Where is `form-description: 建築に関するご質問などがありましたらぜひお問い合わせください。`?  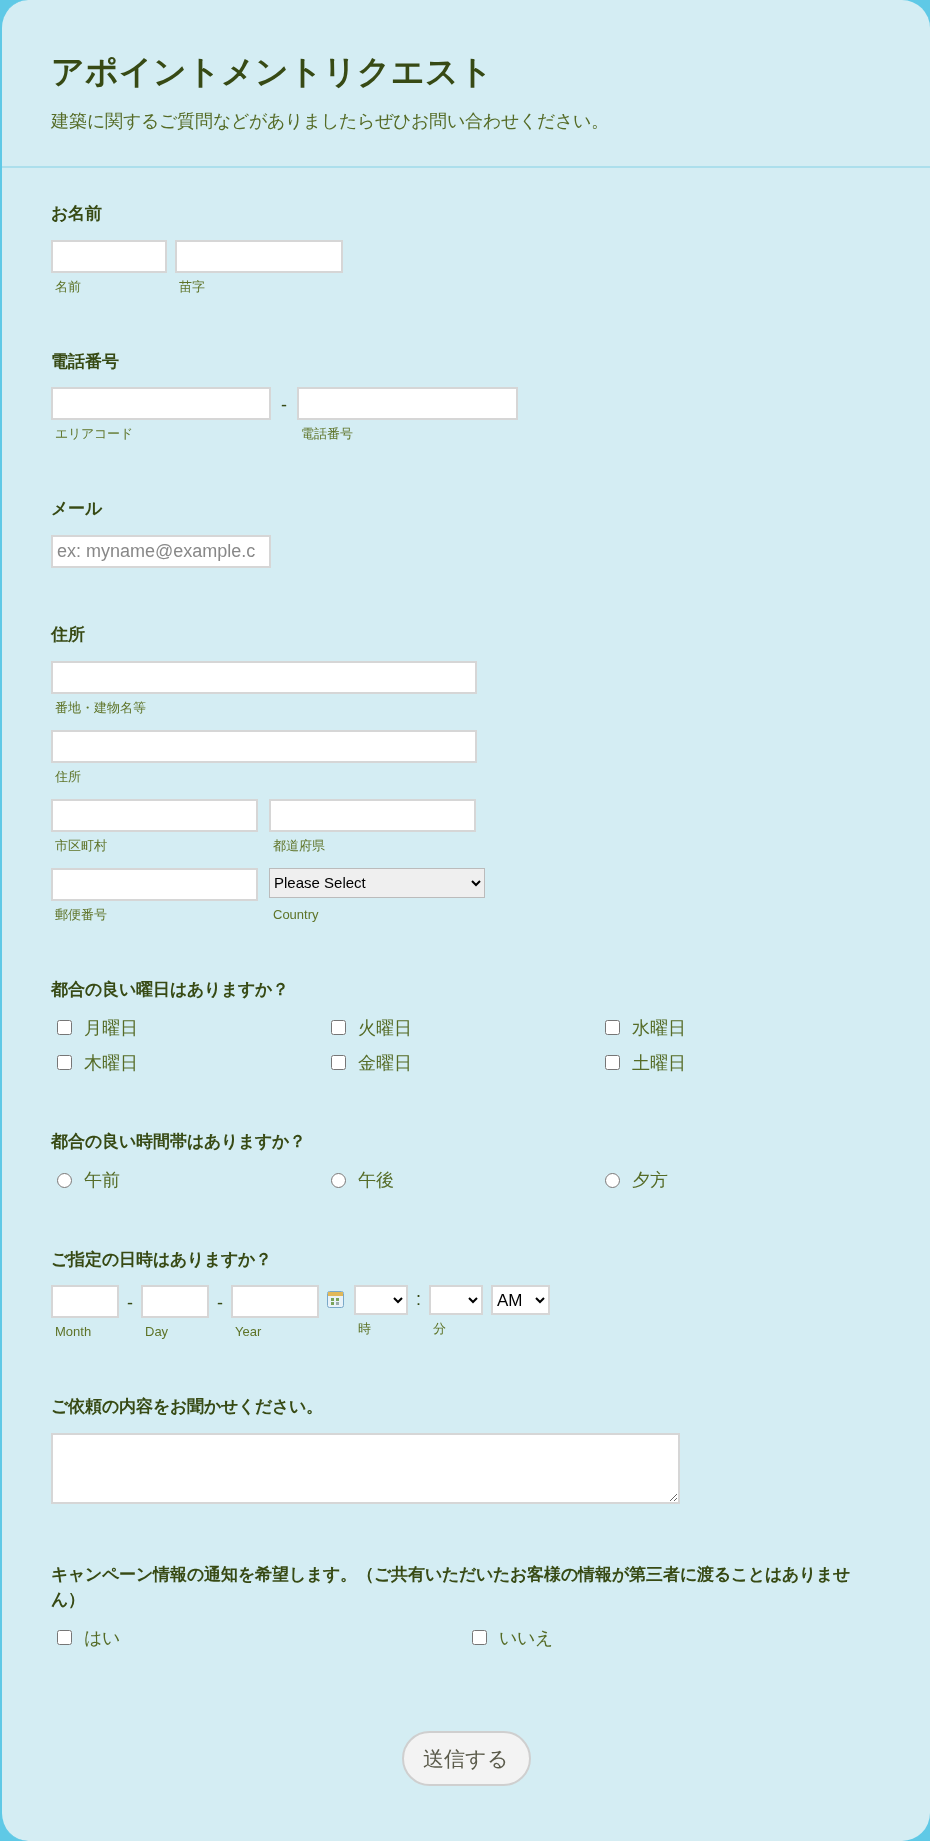 form-description: 建築に関するご質問などがありましたらぜひお問い合わせください。 is located at coordinates (330, 121).